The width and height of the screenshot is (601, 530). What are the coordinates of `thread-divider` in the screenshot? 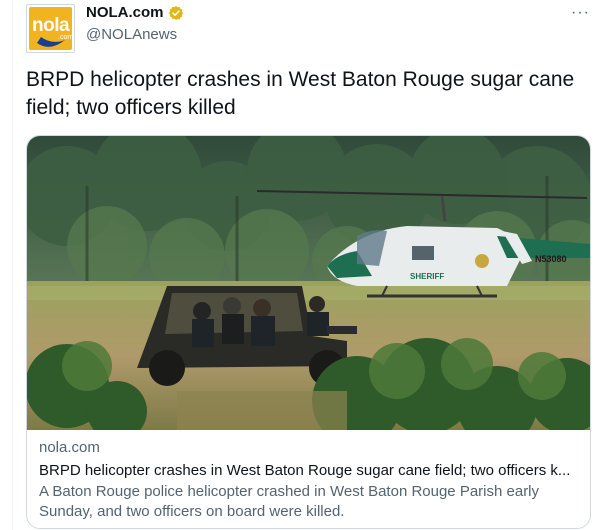 It's located at (12, 265).